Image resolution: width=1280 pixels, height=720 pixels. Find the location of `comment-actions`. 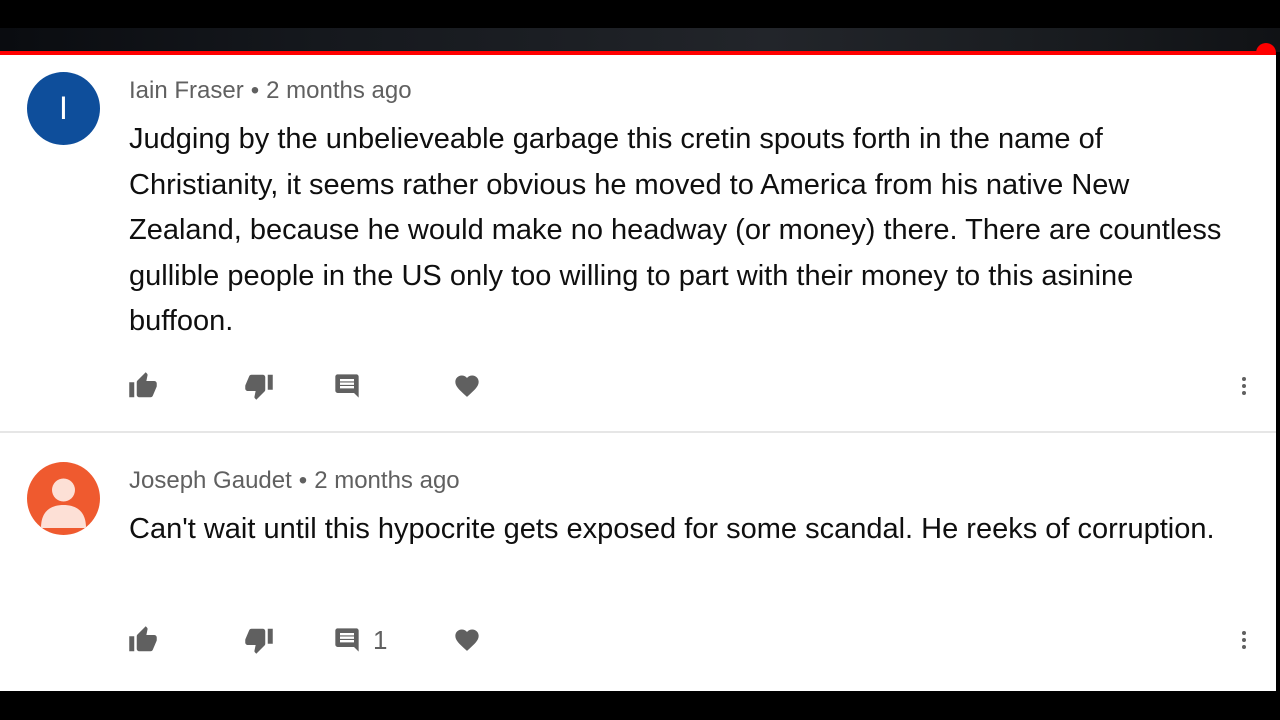

comment-actions is located at coordinates (638, 386).